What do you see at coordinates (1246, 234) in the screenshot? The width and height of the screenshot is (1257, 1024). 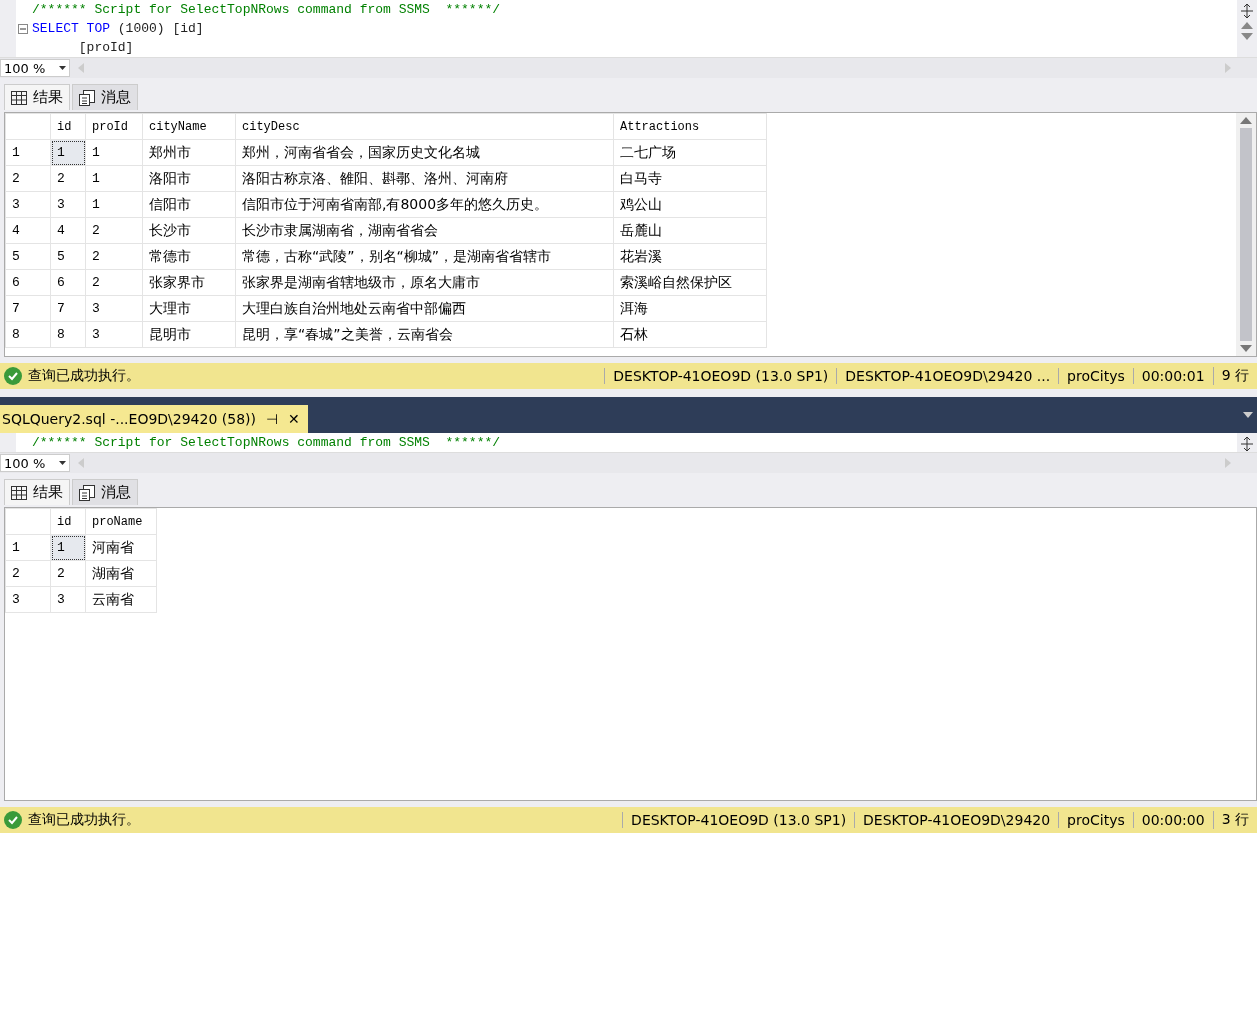 I see `grid-scrollbar` at bounding box center [1246, 234].